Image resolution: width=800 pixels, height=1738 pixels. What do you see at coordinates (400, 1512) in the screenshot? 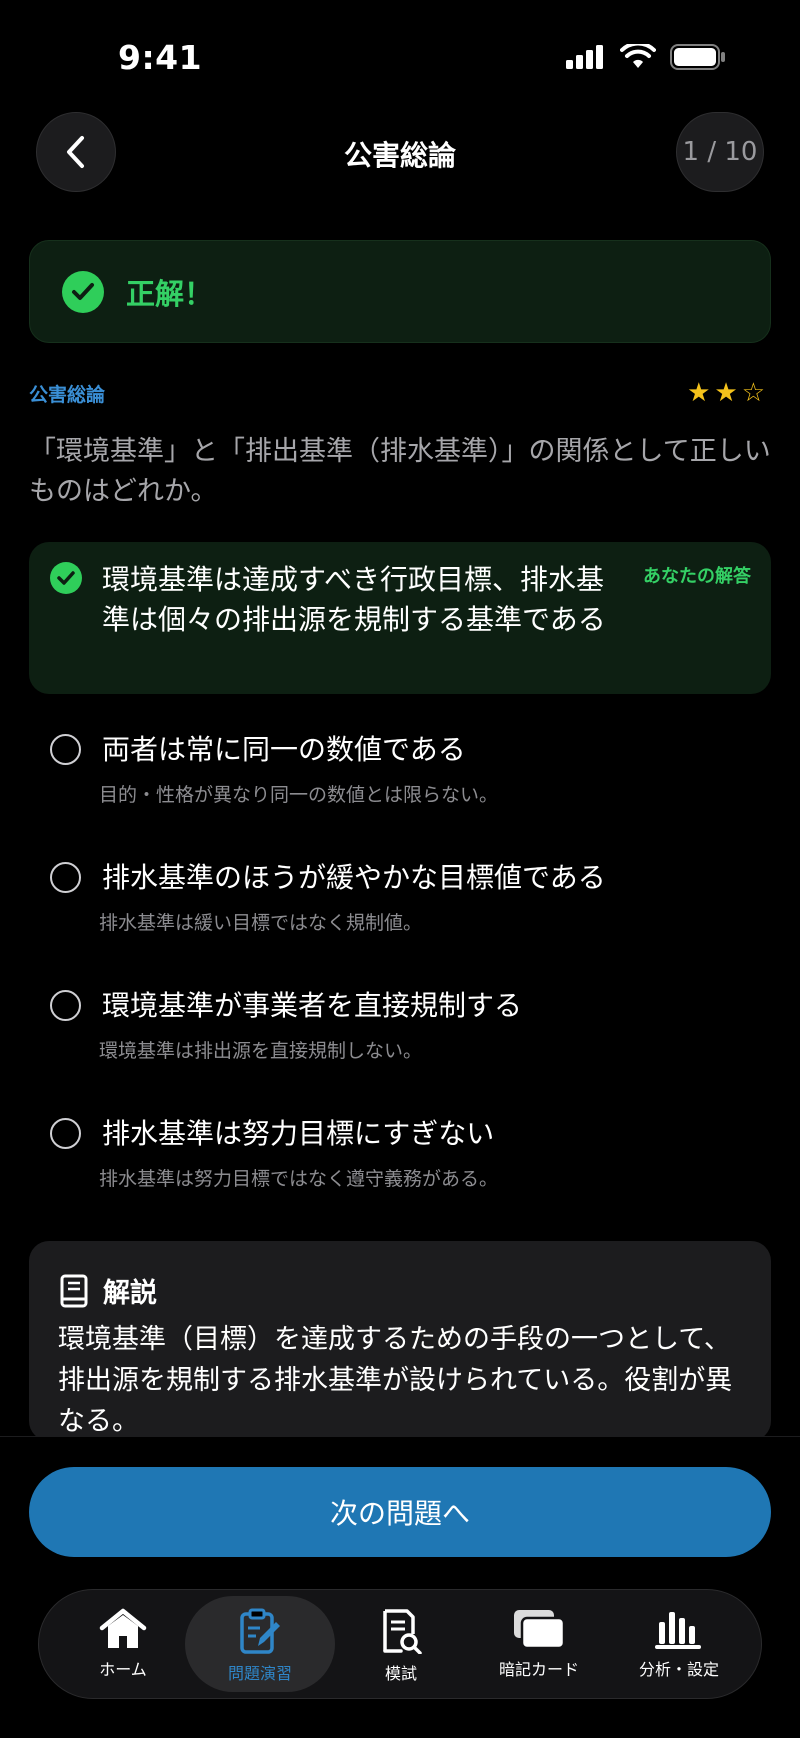
I see `next-question-button: 次の問題へ` at bounding box center [400, 1512].